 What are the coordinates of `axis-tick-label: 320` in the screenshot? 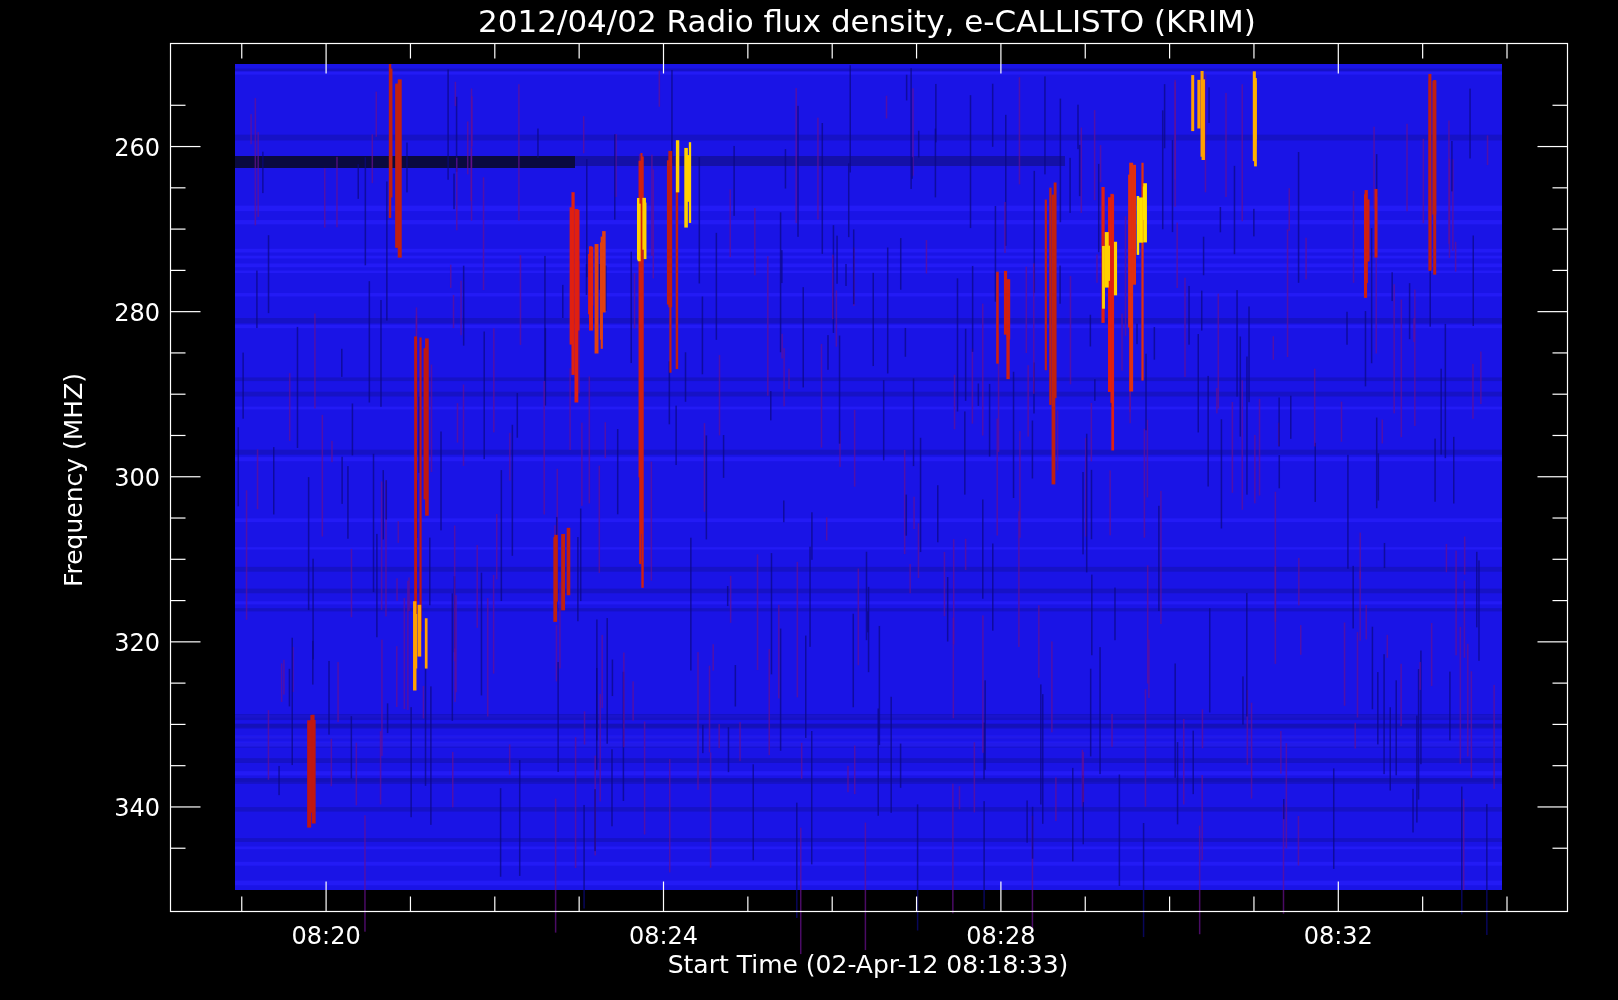 It's located at (137, 642).